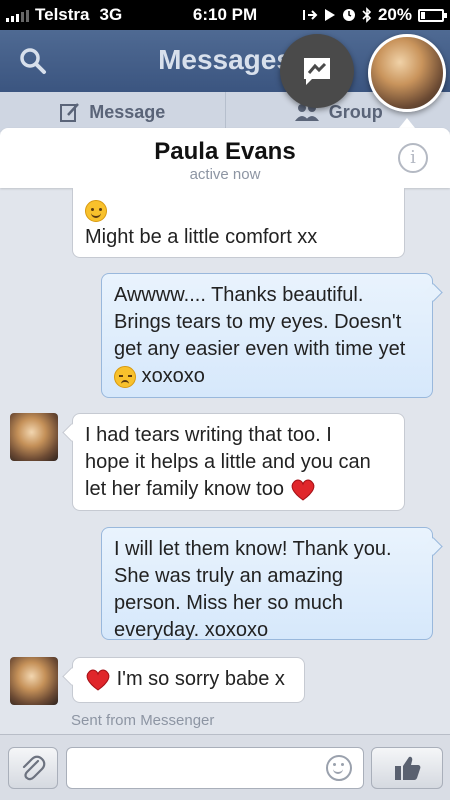  What do you see at coordinates (96, 210) in the screenshot?
I see `smile-emoji-icon` at bounding box center [96, 210].